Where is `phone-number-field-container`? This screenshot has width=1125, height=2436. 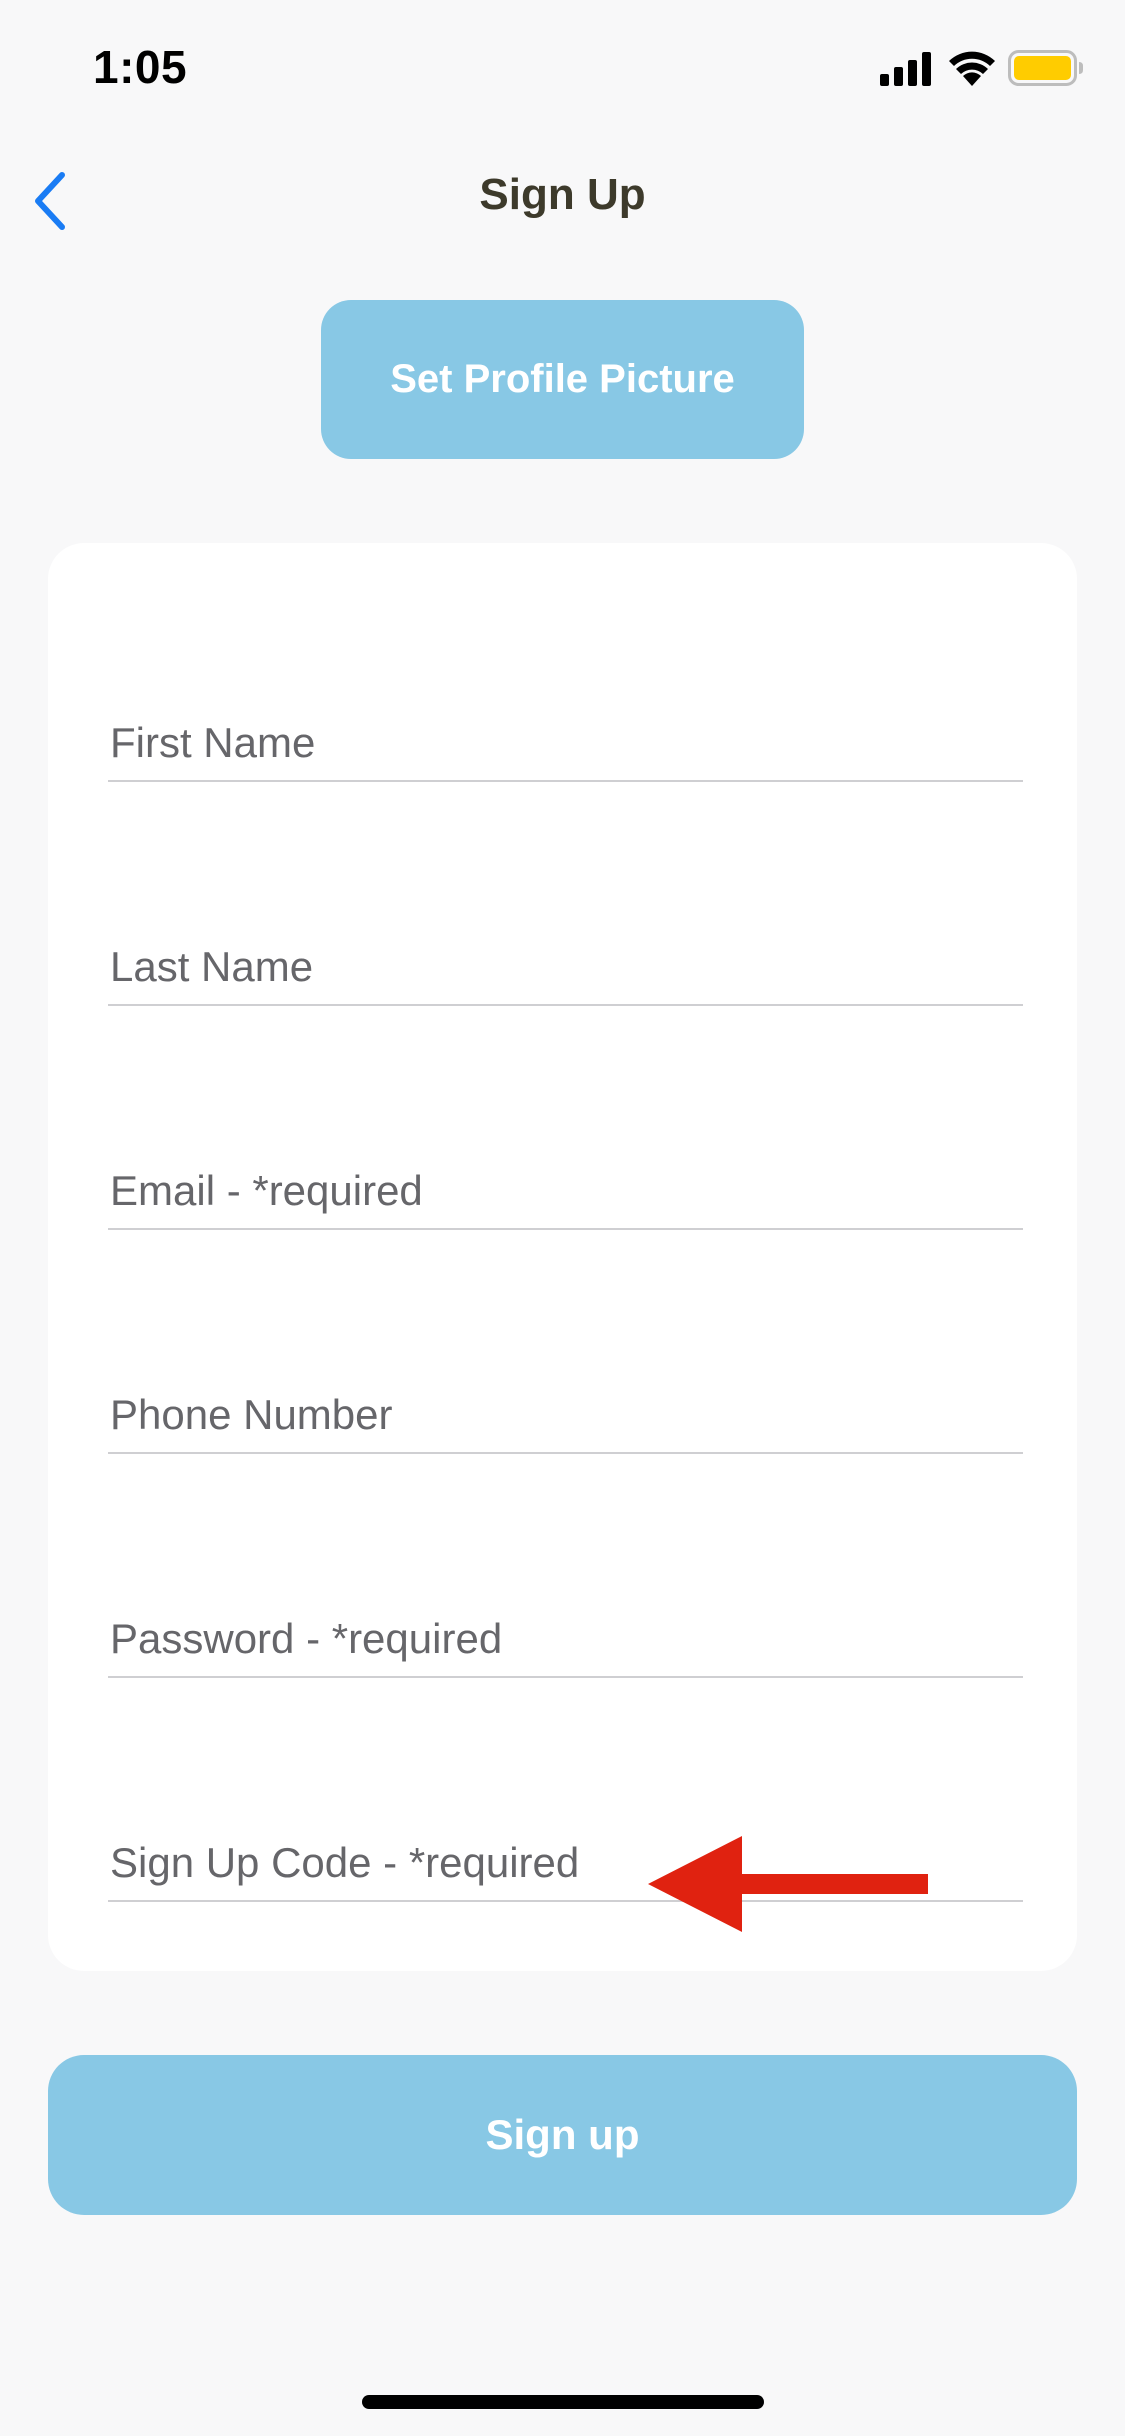 phone-number-field-container is located at coordinates (567, 1418).